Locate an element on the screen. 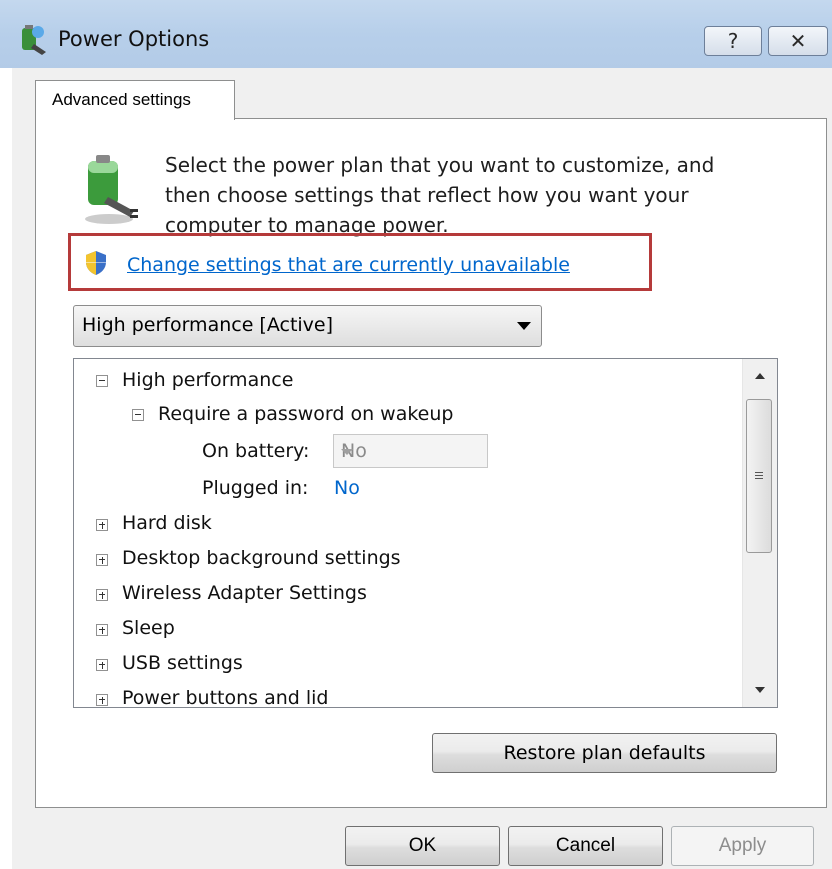 This screenshot has width=832, height=869. ok-button: OK is located at coordinates (422, 846).